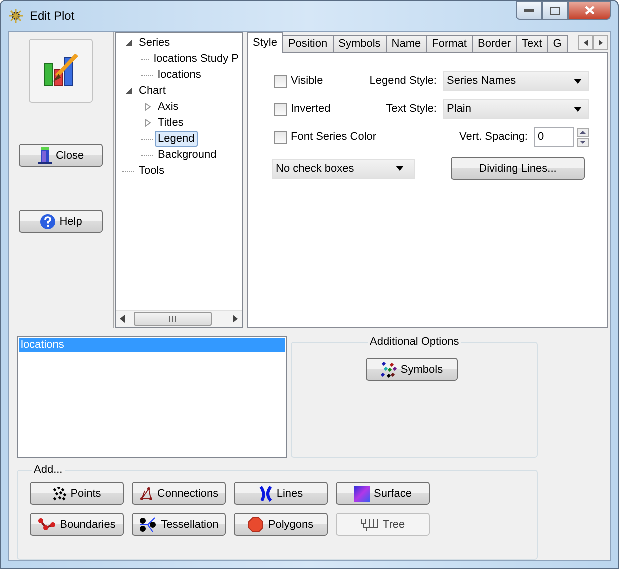 Image resolution: width=619 pixels, height=569 pixels. What do you see at coordinates (557, 44) in the screenshot?
I see `tab: G` at bounding box center [557, 44].